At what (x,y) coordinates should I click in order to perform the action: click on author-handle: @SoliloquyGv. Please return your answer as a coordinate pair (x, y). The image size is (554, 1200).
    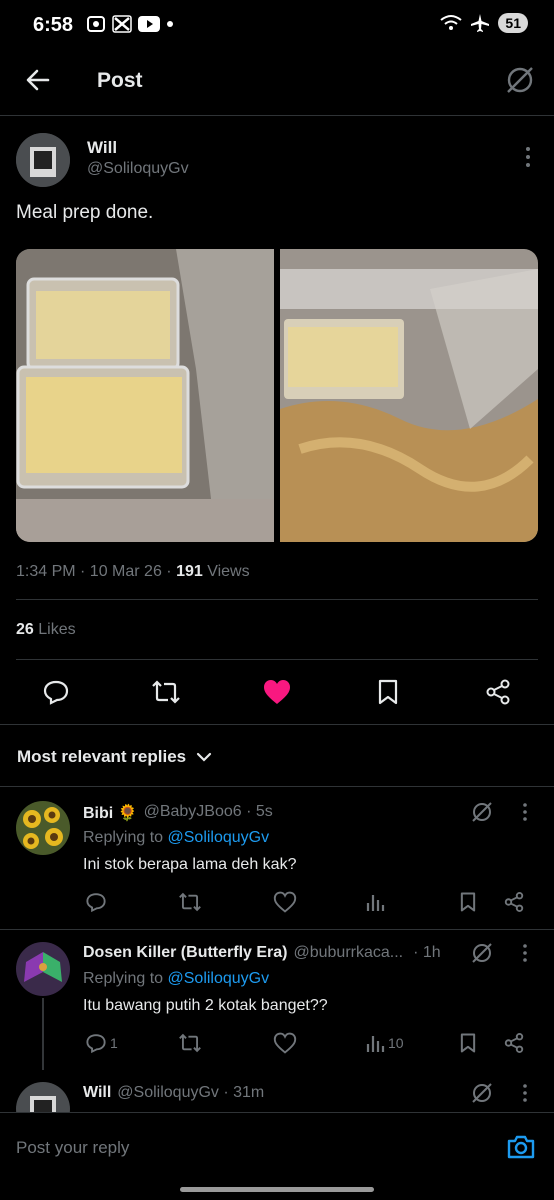
    Looking at the image, I should click on (138, 169).